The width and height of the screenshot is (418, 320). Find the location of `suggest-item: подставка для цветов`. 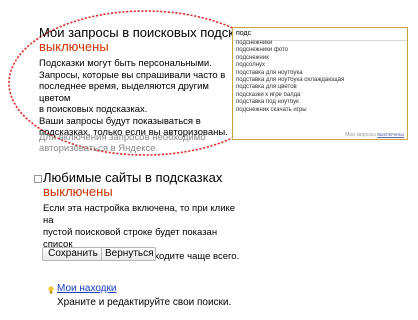

suggest-item: подставка для цветов is located at coordinates (320, 87).